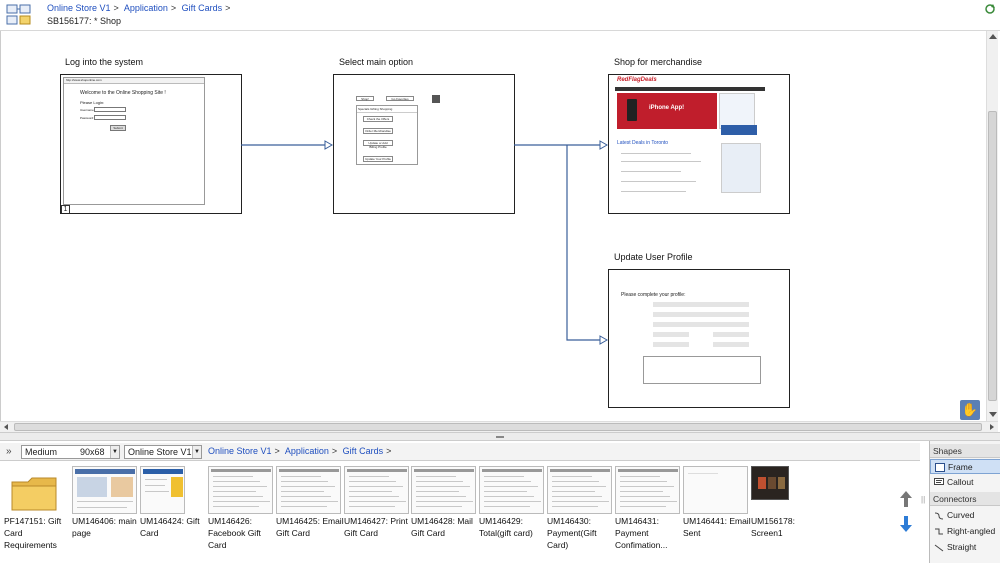  I want to click on horizontal-scroll-thumb, so click(498, 427).